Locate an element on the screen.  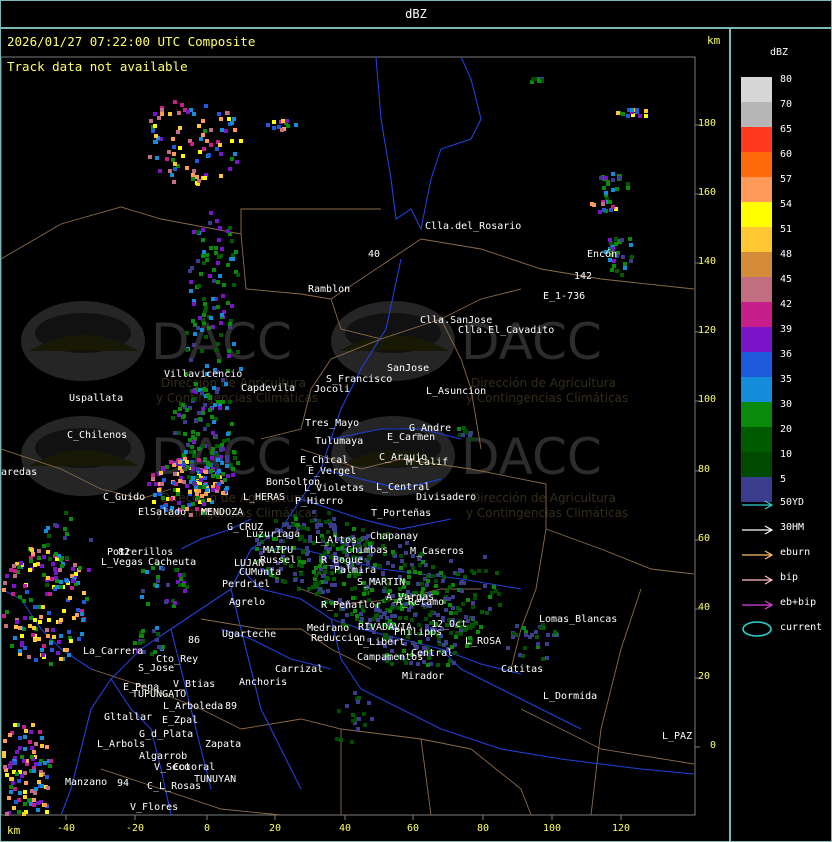
legend-level-label: 45 is located at coordinates (786, 279).